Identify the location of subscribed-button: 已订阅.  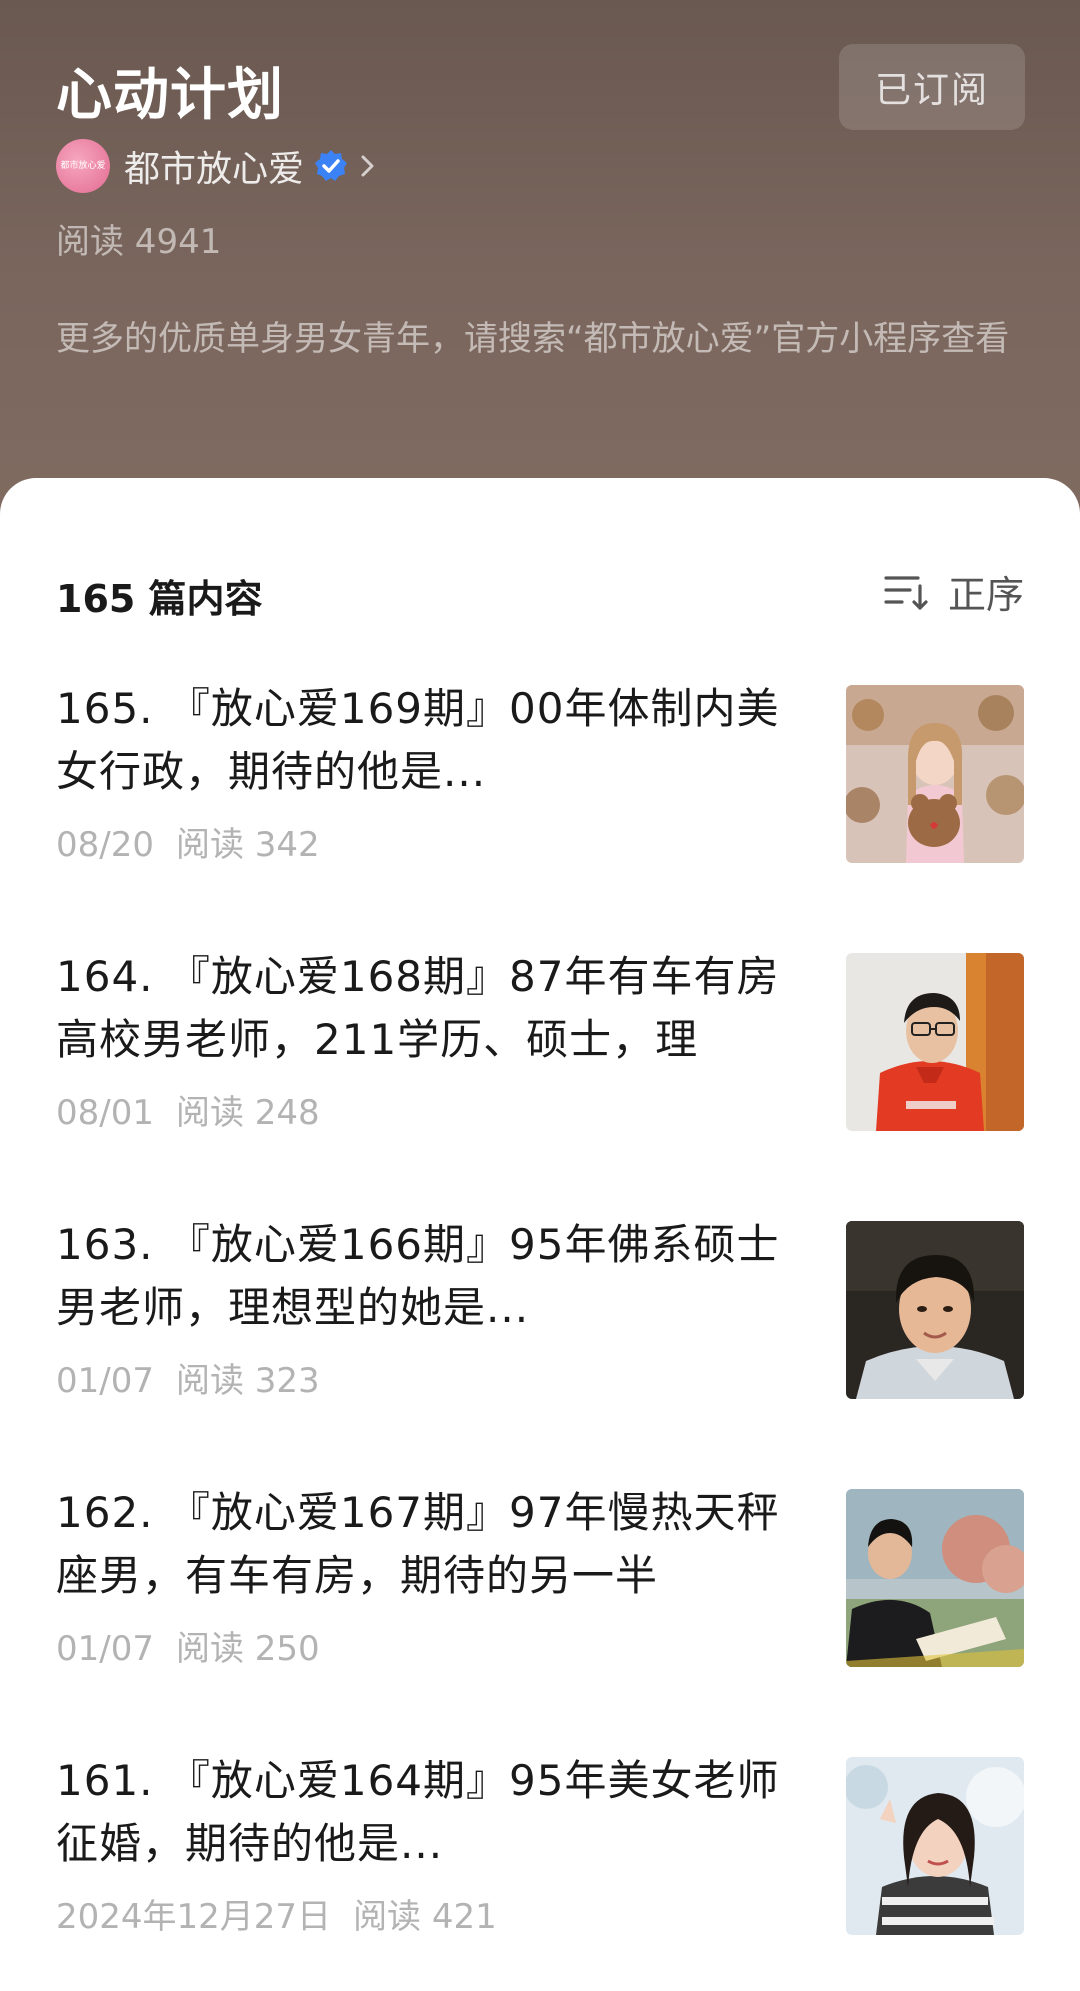
(932, 87).